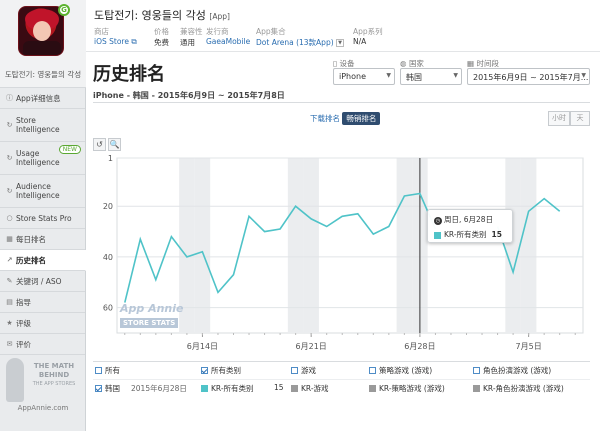 This screenshot has height=431, width=600. What do you see at coordinates (512, 370) in the screenshot?
I see `category-rpg: 角色扮演游戏 (游戏)` at bounding box center [512, 370].